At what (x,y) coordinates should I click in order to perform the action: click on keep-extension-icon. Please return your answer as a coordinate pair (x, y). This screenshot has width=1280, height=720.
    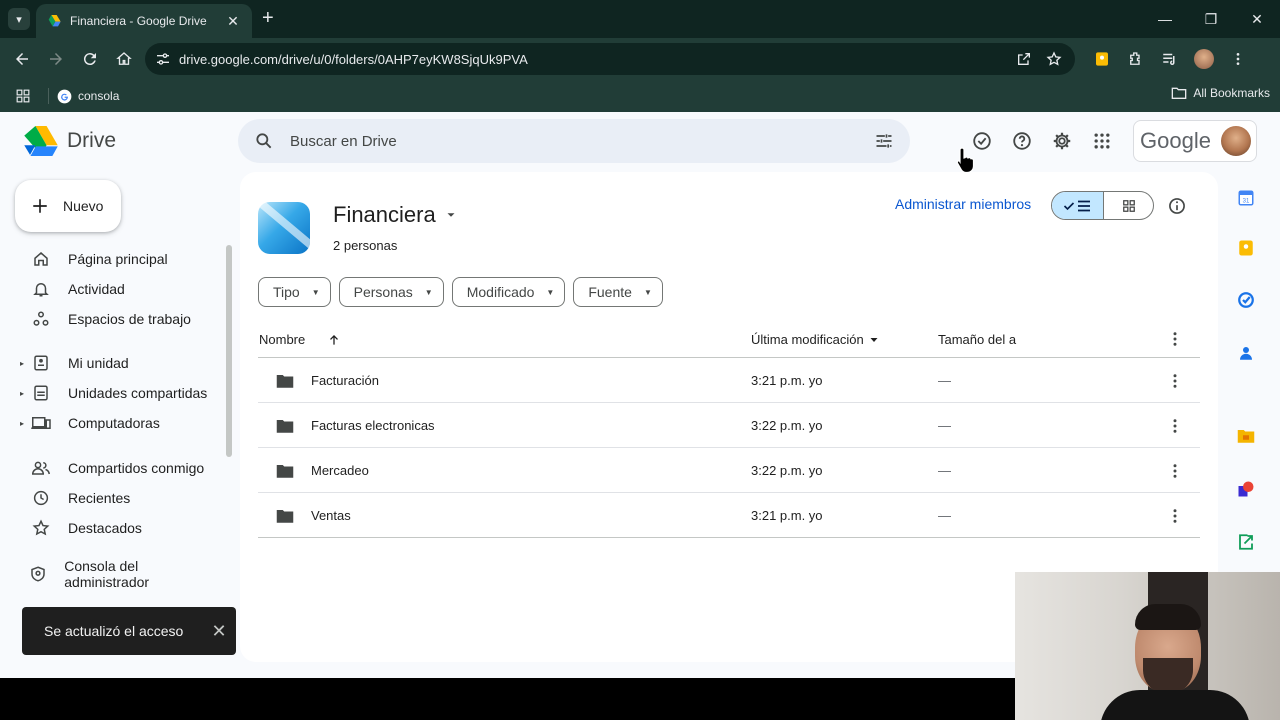
    Looking at the image, I should click on (1102, 59).